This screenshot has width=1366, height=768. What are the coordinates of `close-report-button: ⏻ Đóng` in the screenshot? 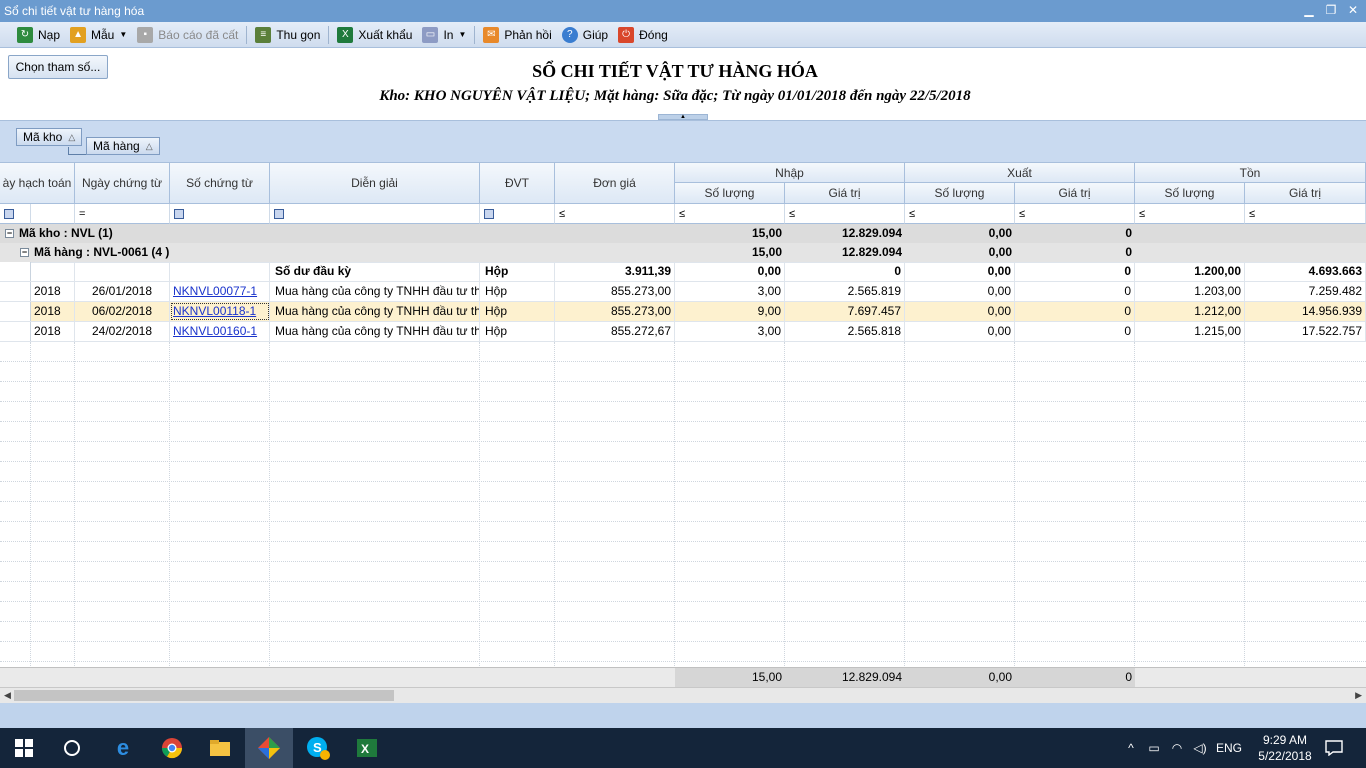 It's located at (643, 35).